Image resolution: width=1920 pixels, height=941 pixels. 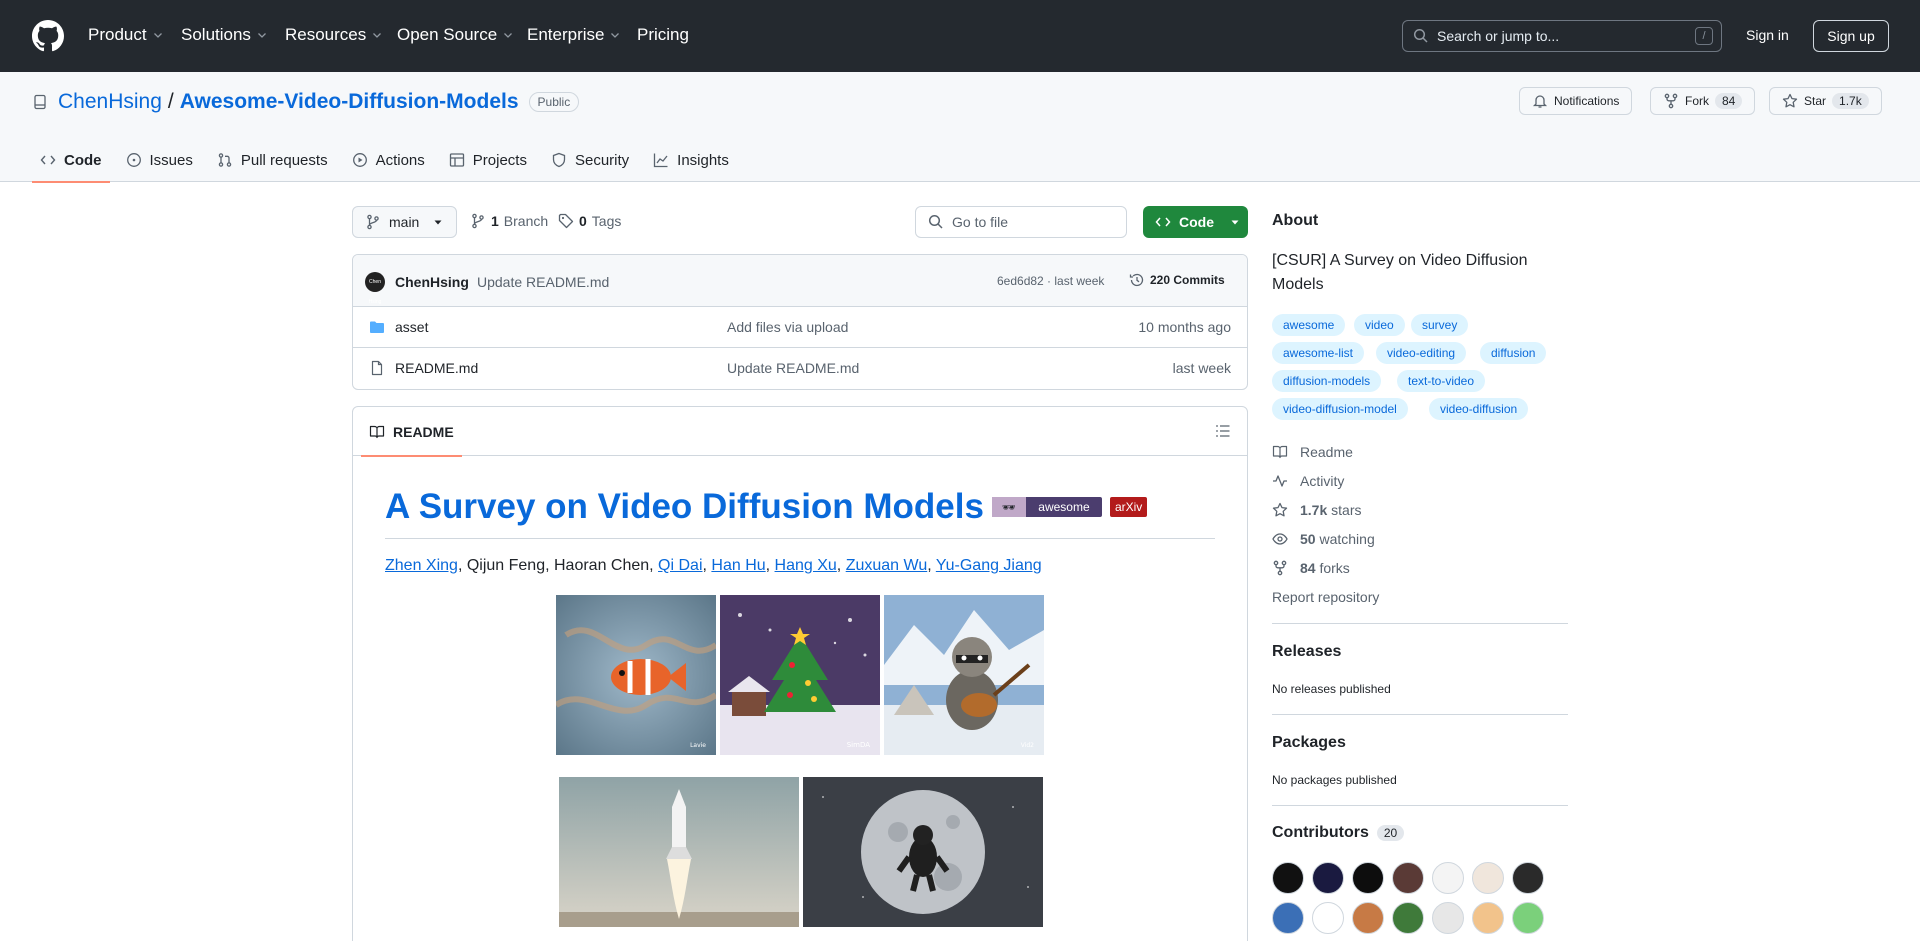 What do you see at coordinates (421, 565) in the screenshot?
I see `author-link: Zhen Xing` at bounding box center [421, 565].